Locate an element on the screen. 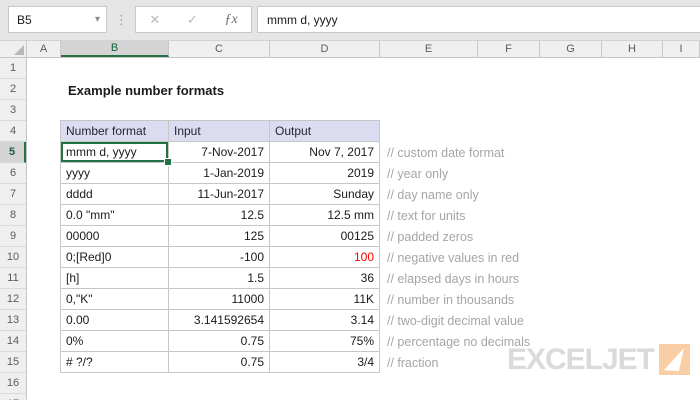 The image size is (700, 400). cell-format-B6: yyyy is located at coordinates (115, 173).